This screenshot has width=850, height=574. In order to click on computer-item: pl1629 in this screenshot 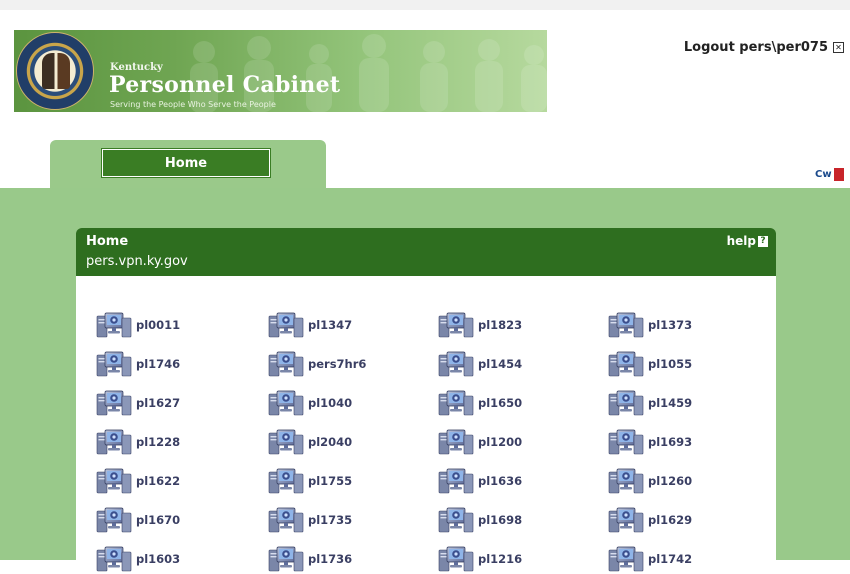, I will do `click(650, 520)`.